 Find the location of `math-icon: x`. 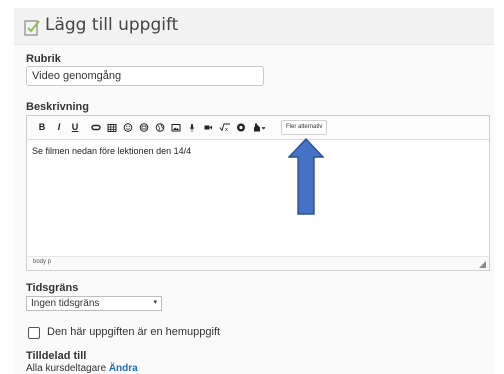

math-icon: x is located at coordinates (225, 127).